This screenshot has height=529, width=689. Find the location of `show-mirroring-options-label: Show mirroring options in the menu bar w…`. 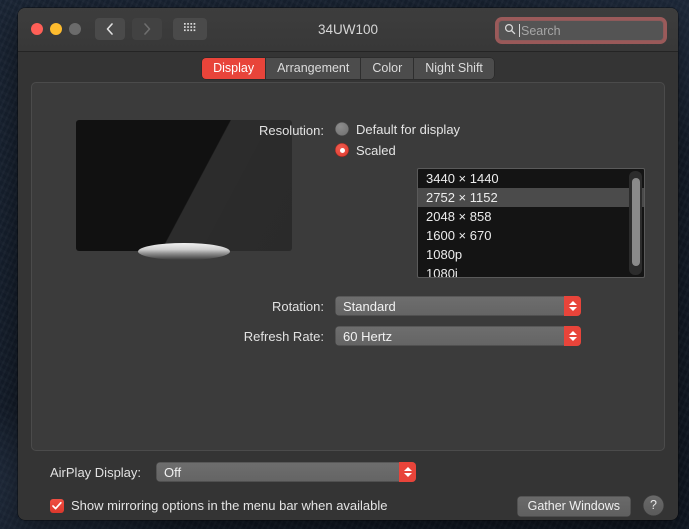

show-mirroring-options-label: Show mirroring options in the menu bar w… is located at coordinates (229, 505).